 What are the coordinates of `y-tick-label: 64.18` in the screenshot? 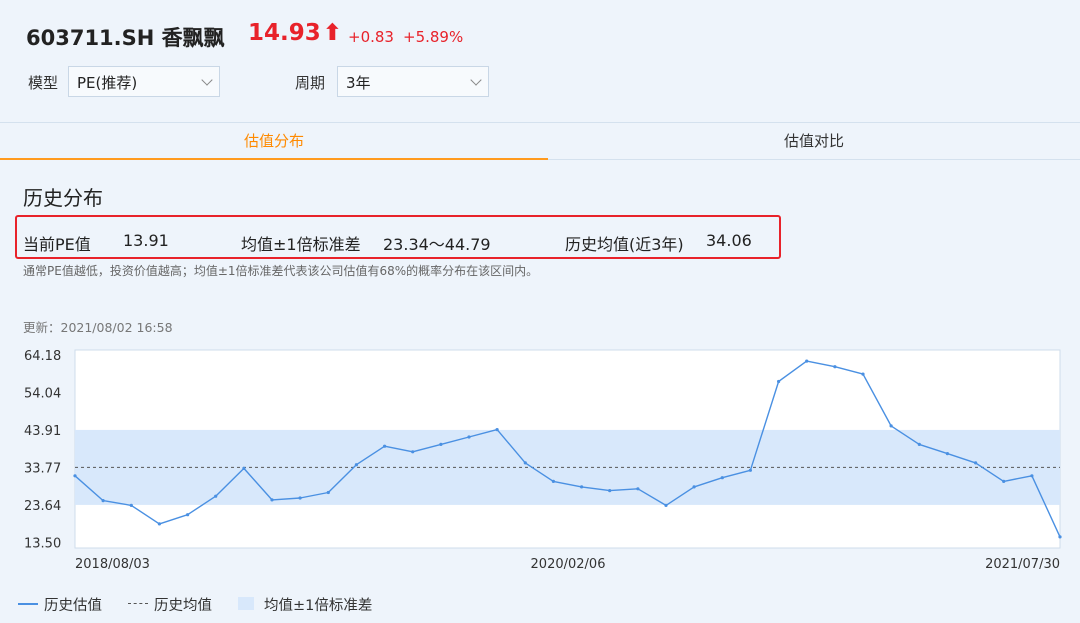 It's located at (42, 356).